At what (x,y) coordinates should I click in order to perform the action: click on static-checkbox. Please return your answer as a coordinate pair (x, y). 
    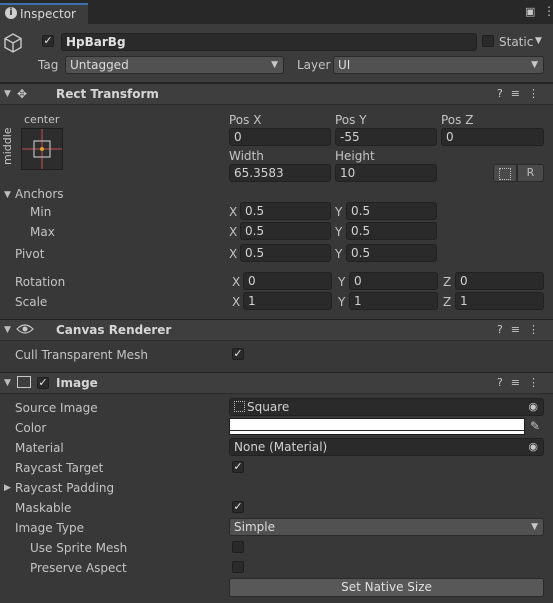
    Looking at the image, I should click on (488, 41).